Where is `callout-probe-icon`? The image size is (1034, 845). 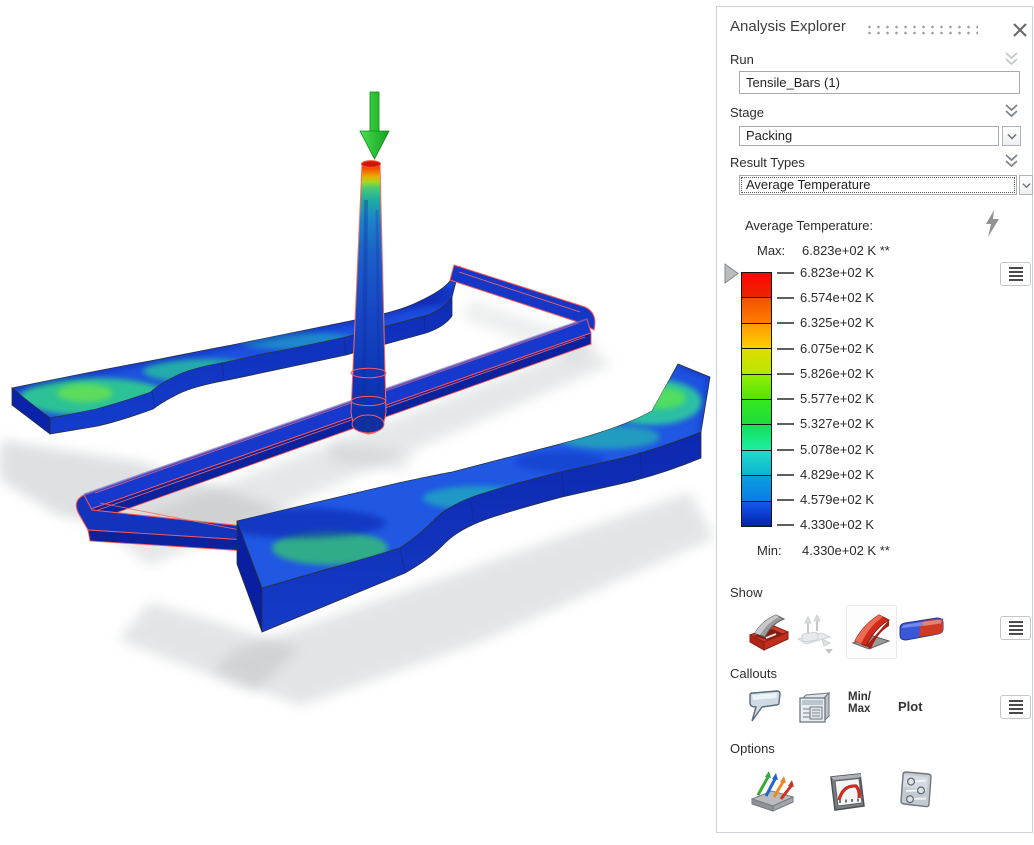
callout-probe-icon is located at coordinates (764, 709).